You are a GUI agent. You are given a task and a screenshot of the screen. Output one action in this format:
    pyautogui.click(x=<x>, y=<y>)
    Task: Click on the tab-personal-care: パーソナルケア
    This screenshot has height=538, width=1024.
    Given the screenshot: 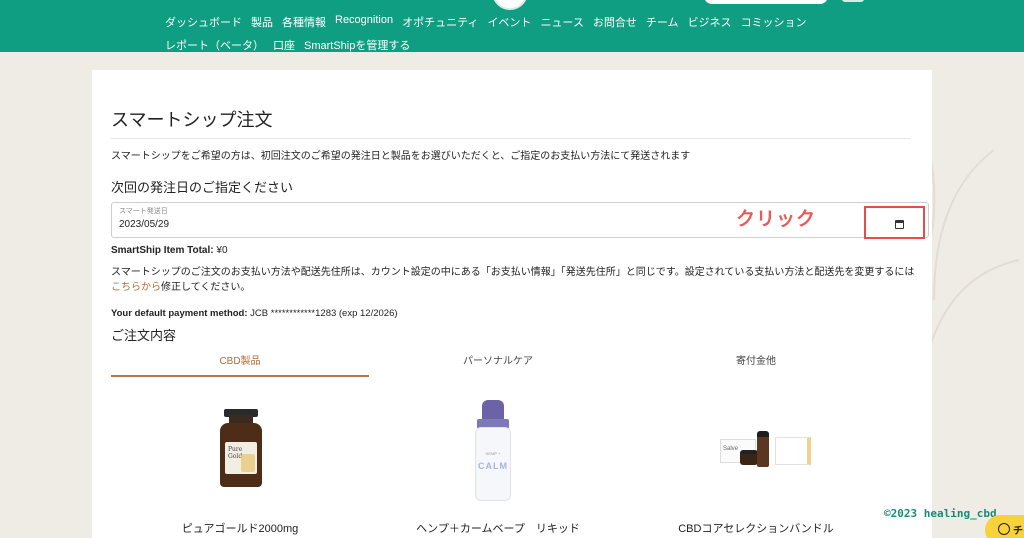 What is the action you would take?
    pyautogui.click(x=498, y=363)
    